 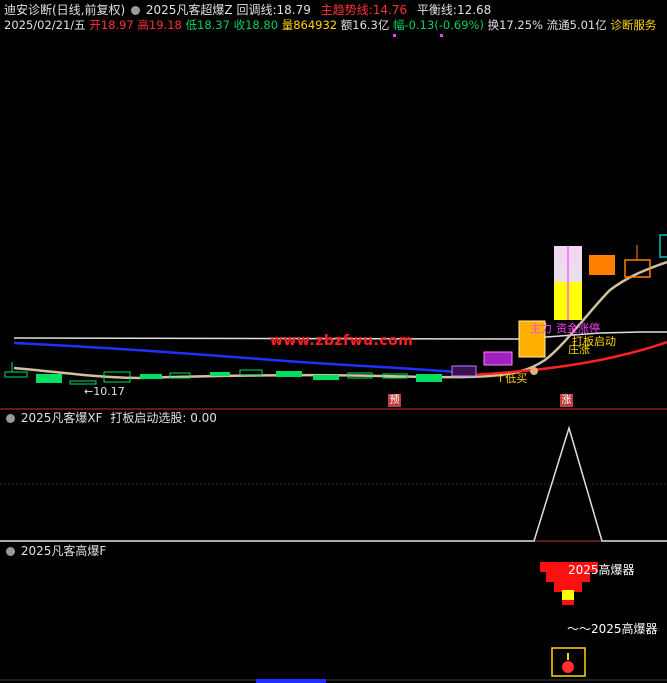 I want to click on zhang-label: 涨, so click(x=566, y=400).